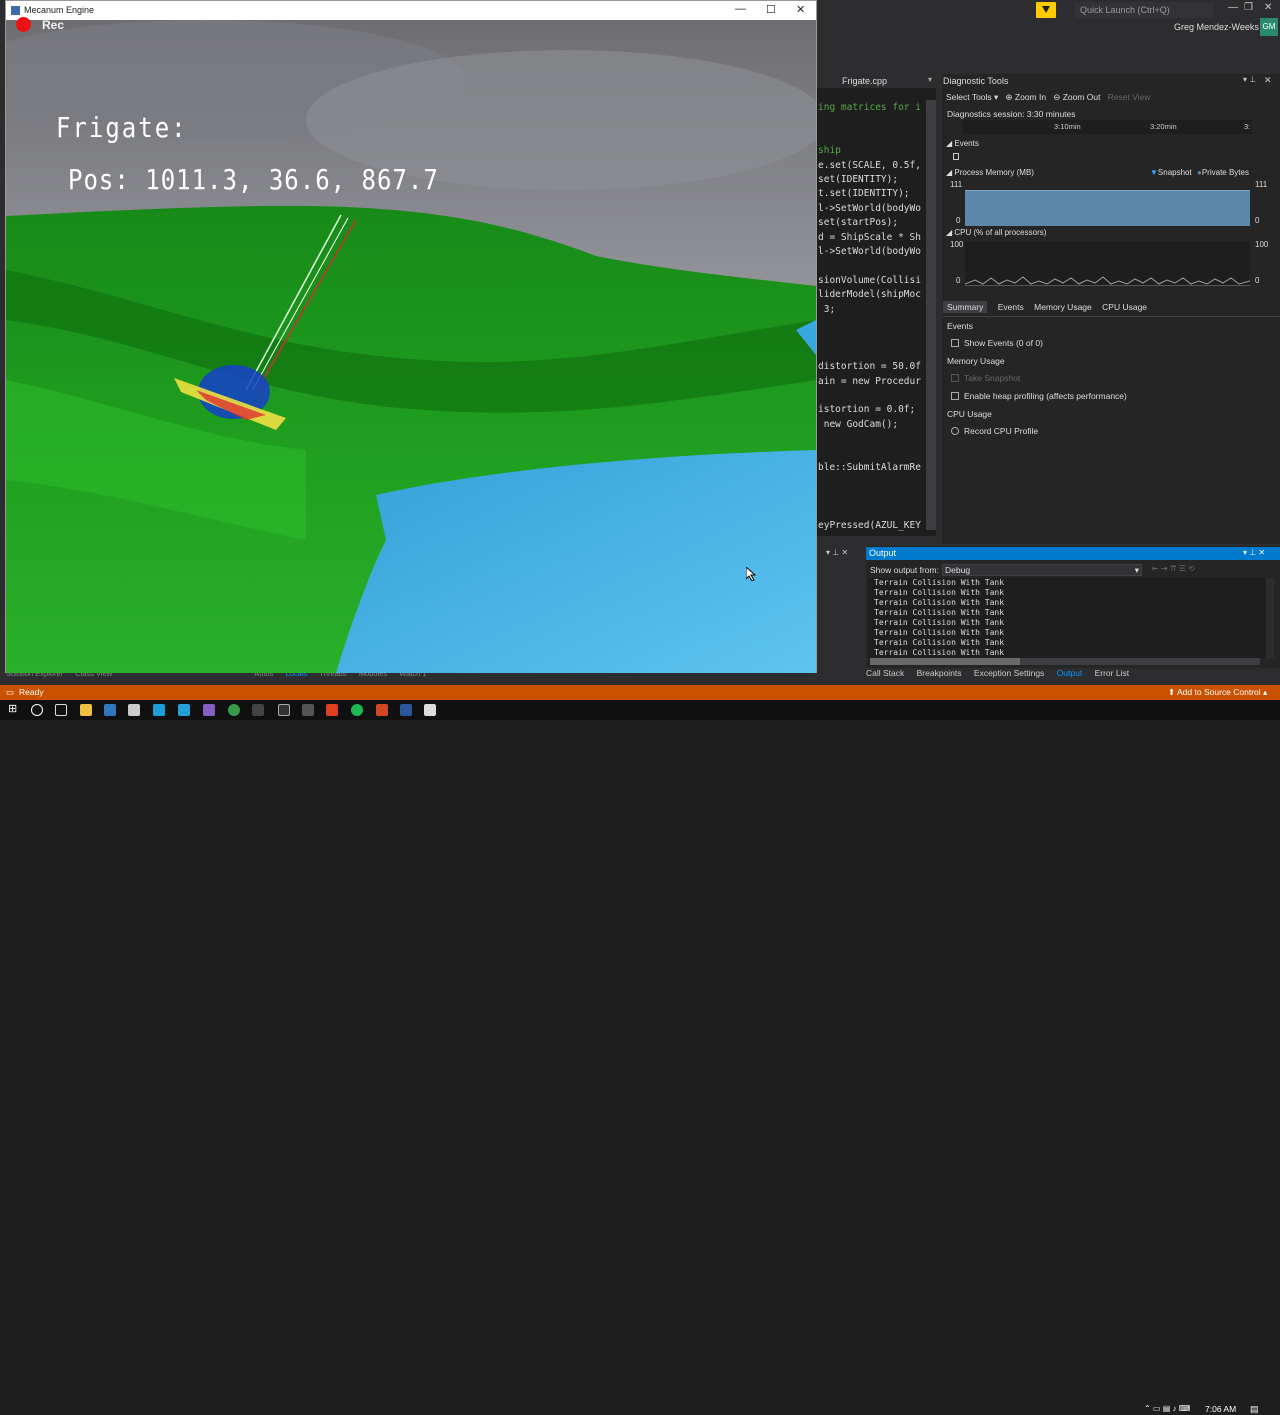 The height and width of the screenshot is (1415, 1280). Describe the element at coordinates (332, 710) in the screenshot. I see `brave-icon` at that location.